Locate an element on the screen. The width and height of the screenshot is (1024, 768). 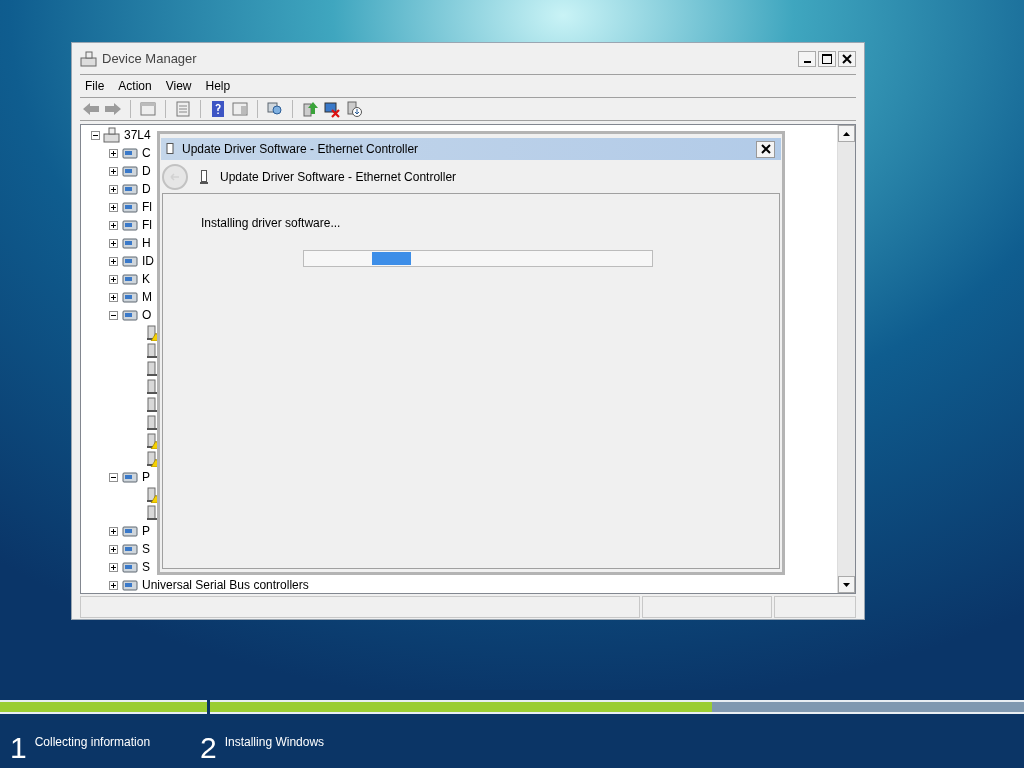
step-label: Installing Windows is located at coordinates (274, 742).